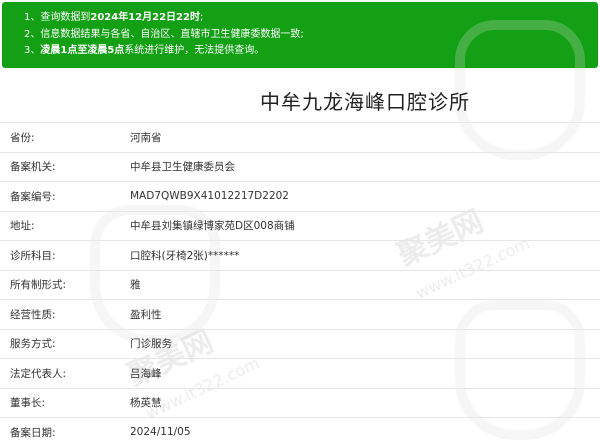  What do you see at coordinates (300, 343) in the screenshot?
I see `table-row: 服务方式: 门诊服务` at bounding box center [300, 343].